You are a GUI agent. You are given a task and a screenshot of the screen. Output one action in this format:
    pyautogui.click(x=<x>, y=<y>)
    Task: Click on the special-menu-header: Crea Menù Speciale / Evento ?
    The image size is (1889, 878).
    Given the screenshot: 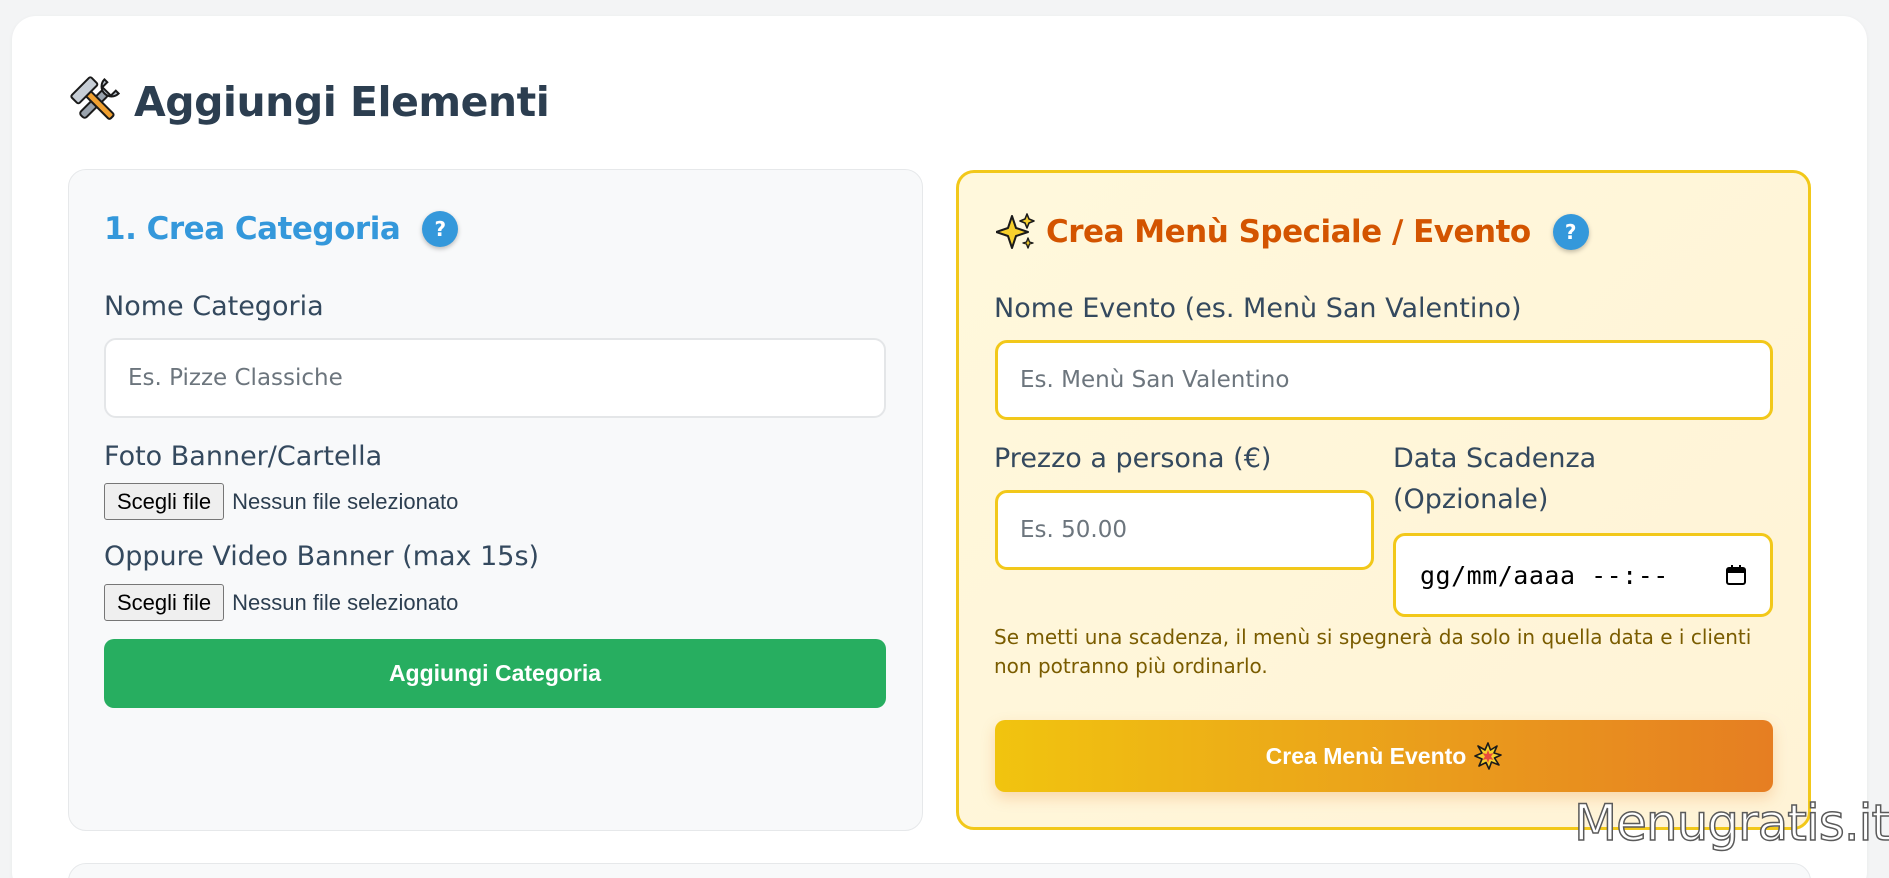 What is the action you would take?
    pyautogui.click(x=1292, y=232)
    